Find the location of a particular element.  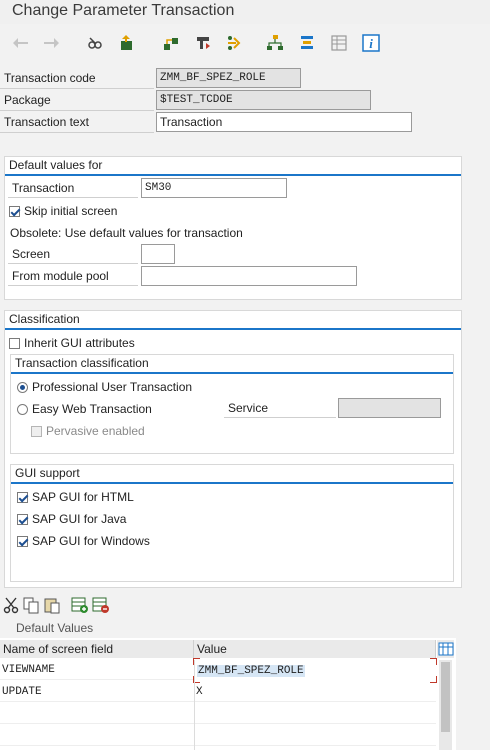

stack-icon is located at coordinates (307, 43).